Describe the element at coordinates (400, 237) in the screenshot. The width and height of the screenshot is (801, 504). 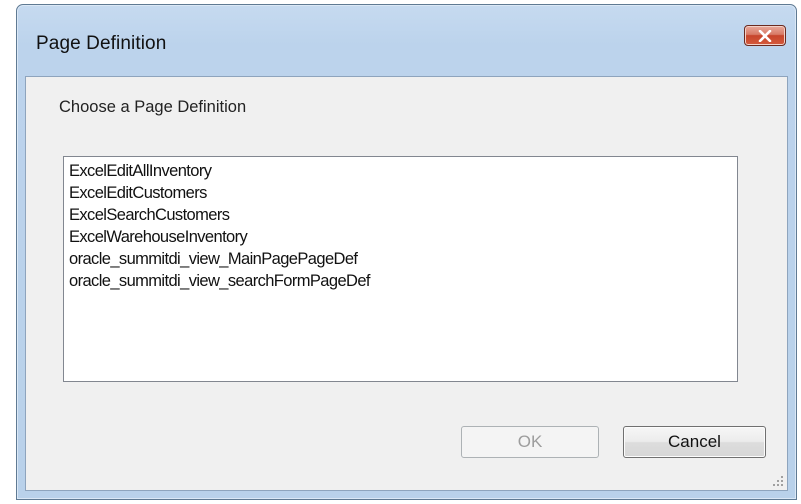
I see `list-item: ExcelWarehouseInventory` at that location.